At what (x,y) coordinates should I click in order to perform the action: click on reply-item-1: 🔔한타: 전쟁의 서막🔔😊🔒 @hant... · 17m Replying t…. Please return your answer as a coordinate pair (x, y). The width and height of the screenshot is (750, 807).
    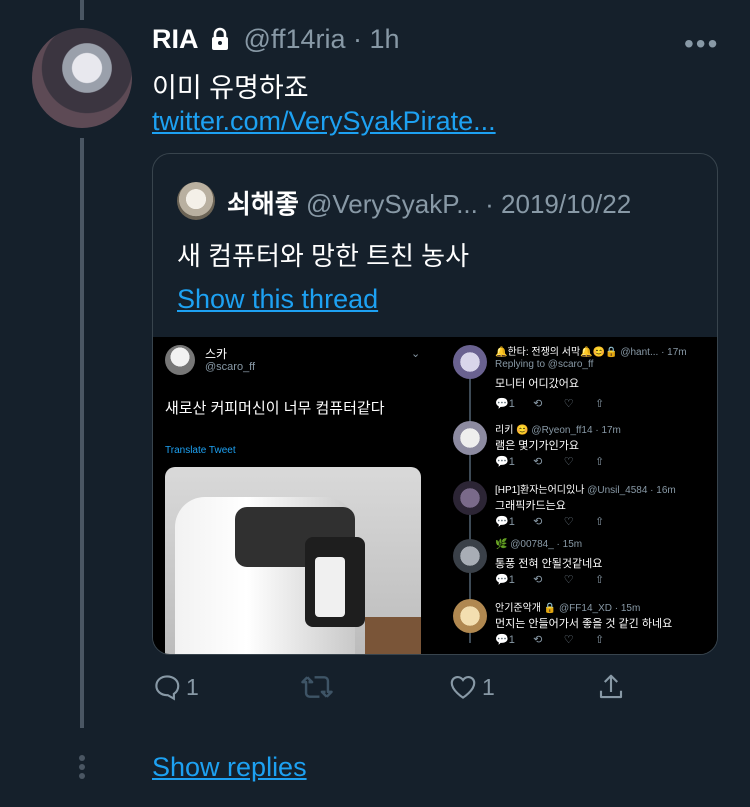
    Looking at the image, I should click on (578, 376).